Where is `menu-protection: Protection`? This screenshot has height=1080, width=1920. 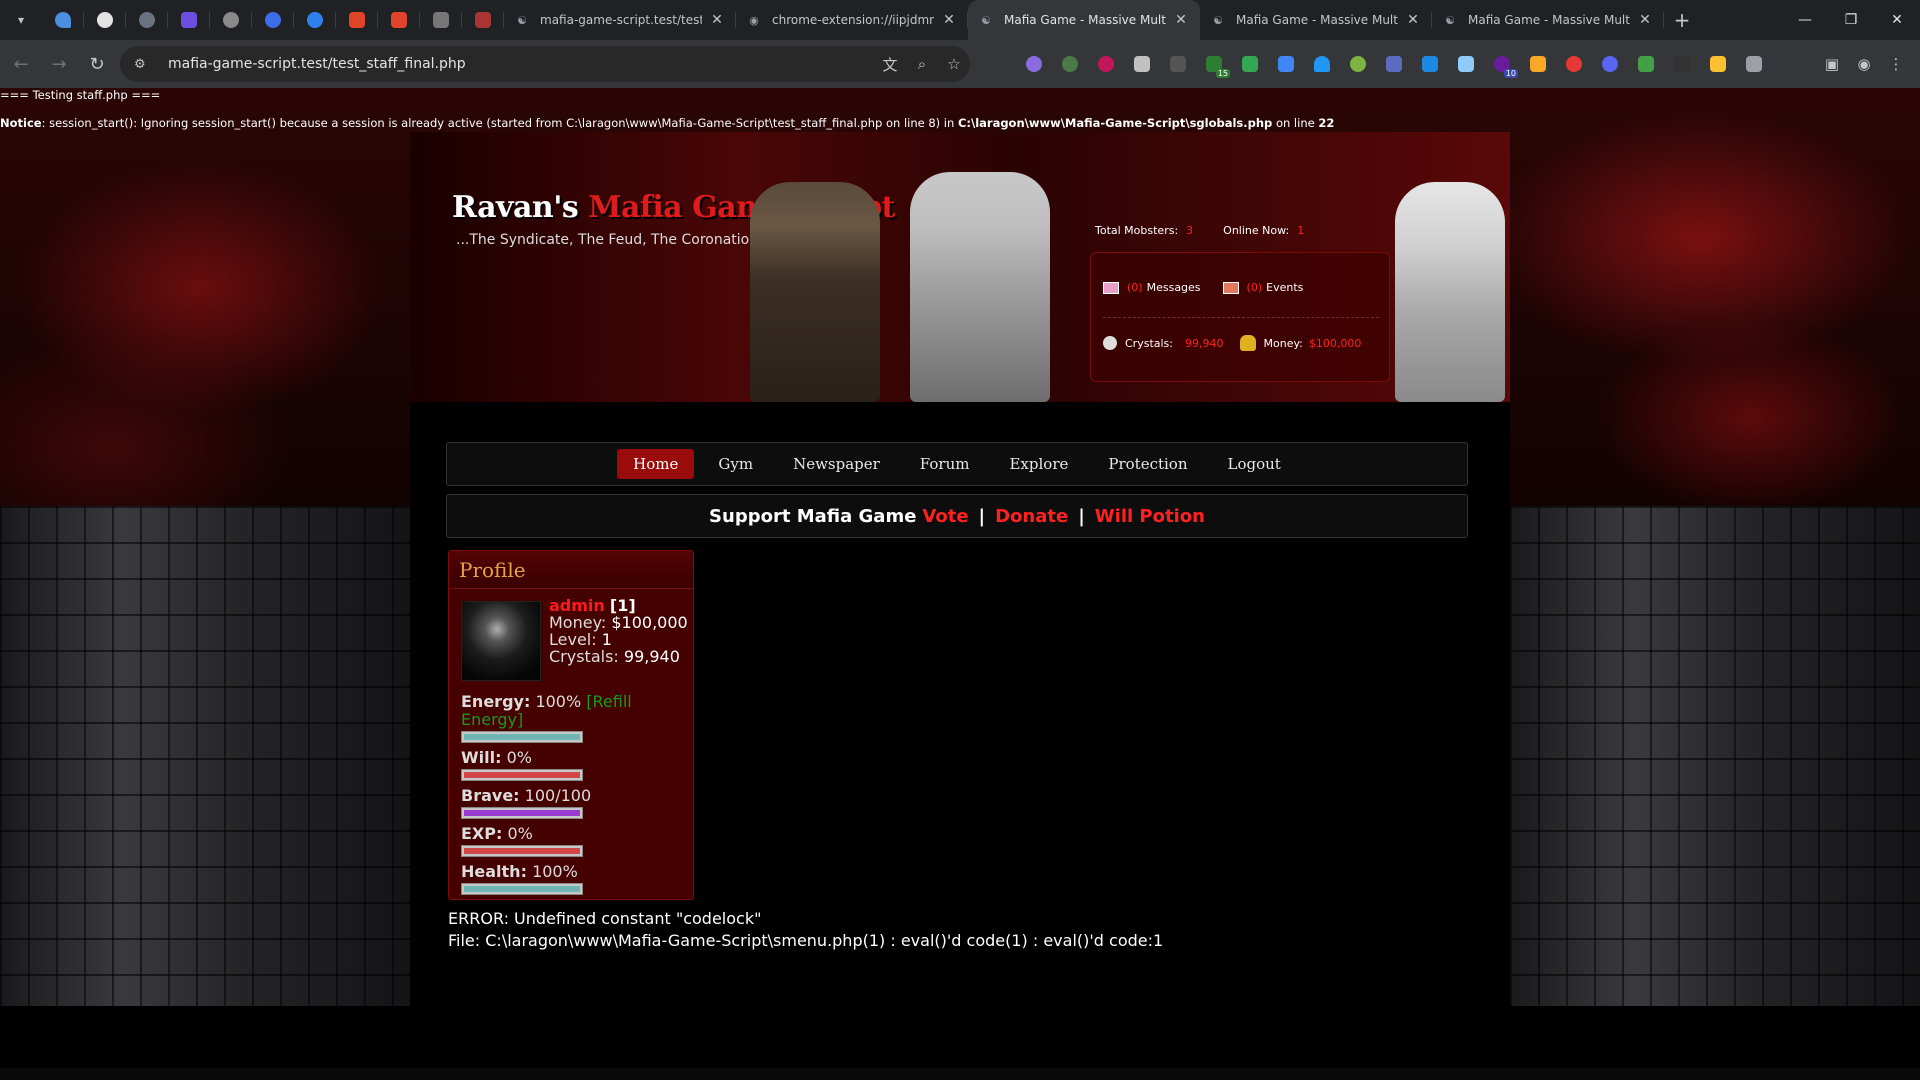 menu-protection: Protection is located at coordinates (1147, 464).